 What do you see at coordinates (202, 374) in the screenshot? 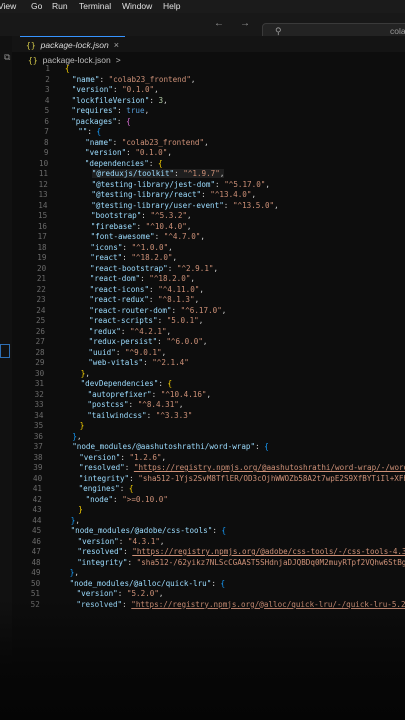
I see `code-line: 30},` at bounding box center [202, 374].